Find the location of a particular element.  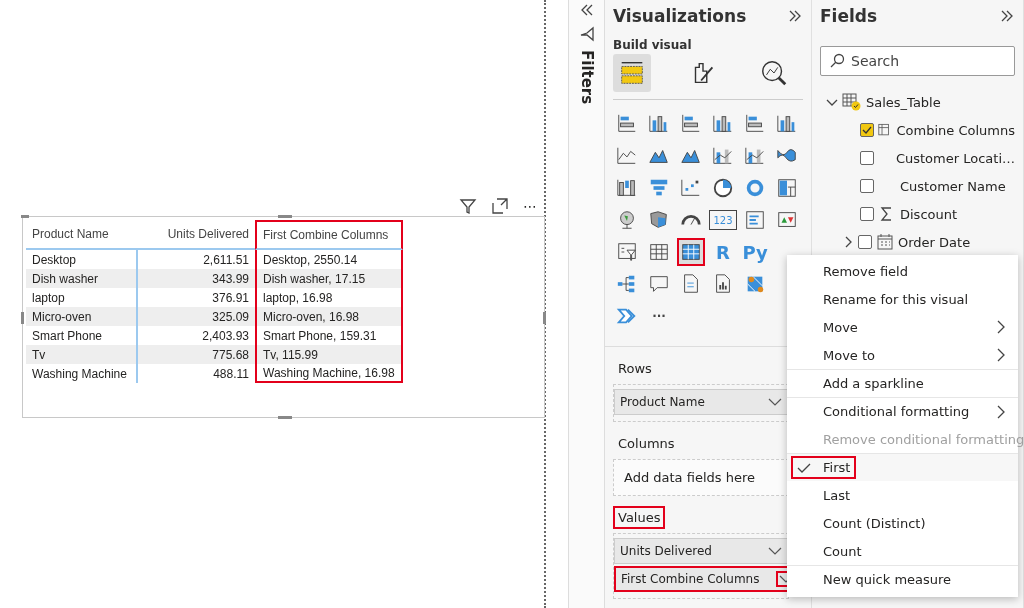

table-cell: Dish washer, 17.15 is located at coordinates (329, 278).